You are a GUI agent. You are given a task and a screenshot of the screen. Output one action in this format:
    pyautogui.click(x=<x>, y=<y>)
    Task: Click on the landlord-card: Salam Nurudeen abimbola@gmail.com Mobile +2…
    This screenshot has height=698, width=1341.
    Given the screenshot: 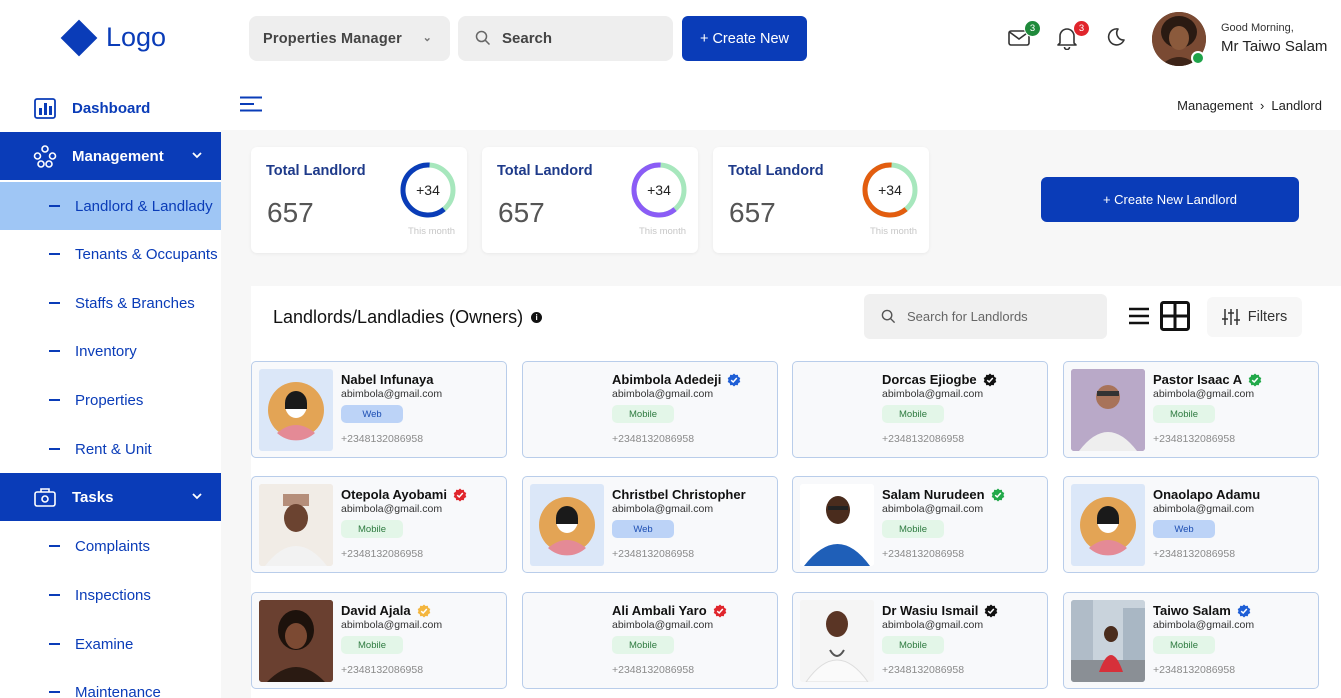 What is the action you would take?
    pyautogui.click(x=920, y=524)
    